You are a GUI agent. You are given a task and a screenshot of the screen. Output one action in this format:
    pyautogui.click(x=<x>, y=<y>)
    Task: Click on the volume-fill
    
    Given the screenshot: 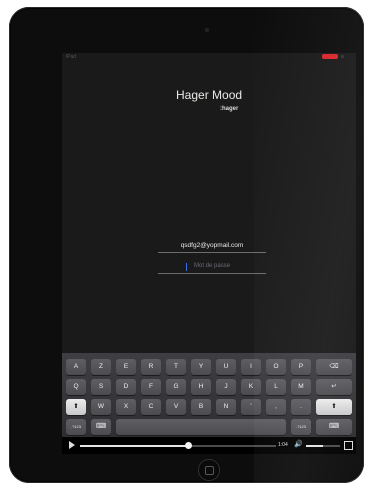 What is the action you would take?
    pyautogui.click(x=314, y=446)
    